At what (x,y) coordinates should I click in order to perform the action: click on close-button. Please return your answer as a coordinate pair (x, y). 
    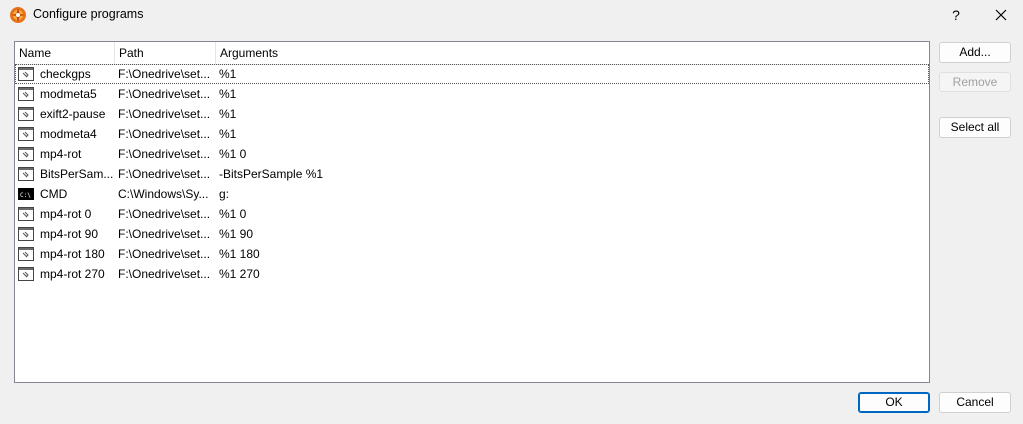
    Looking at the image, I should click on (1001, 15).